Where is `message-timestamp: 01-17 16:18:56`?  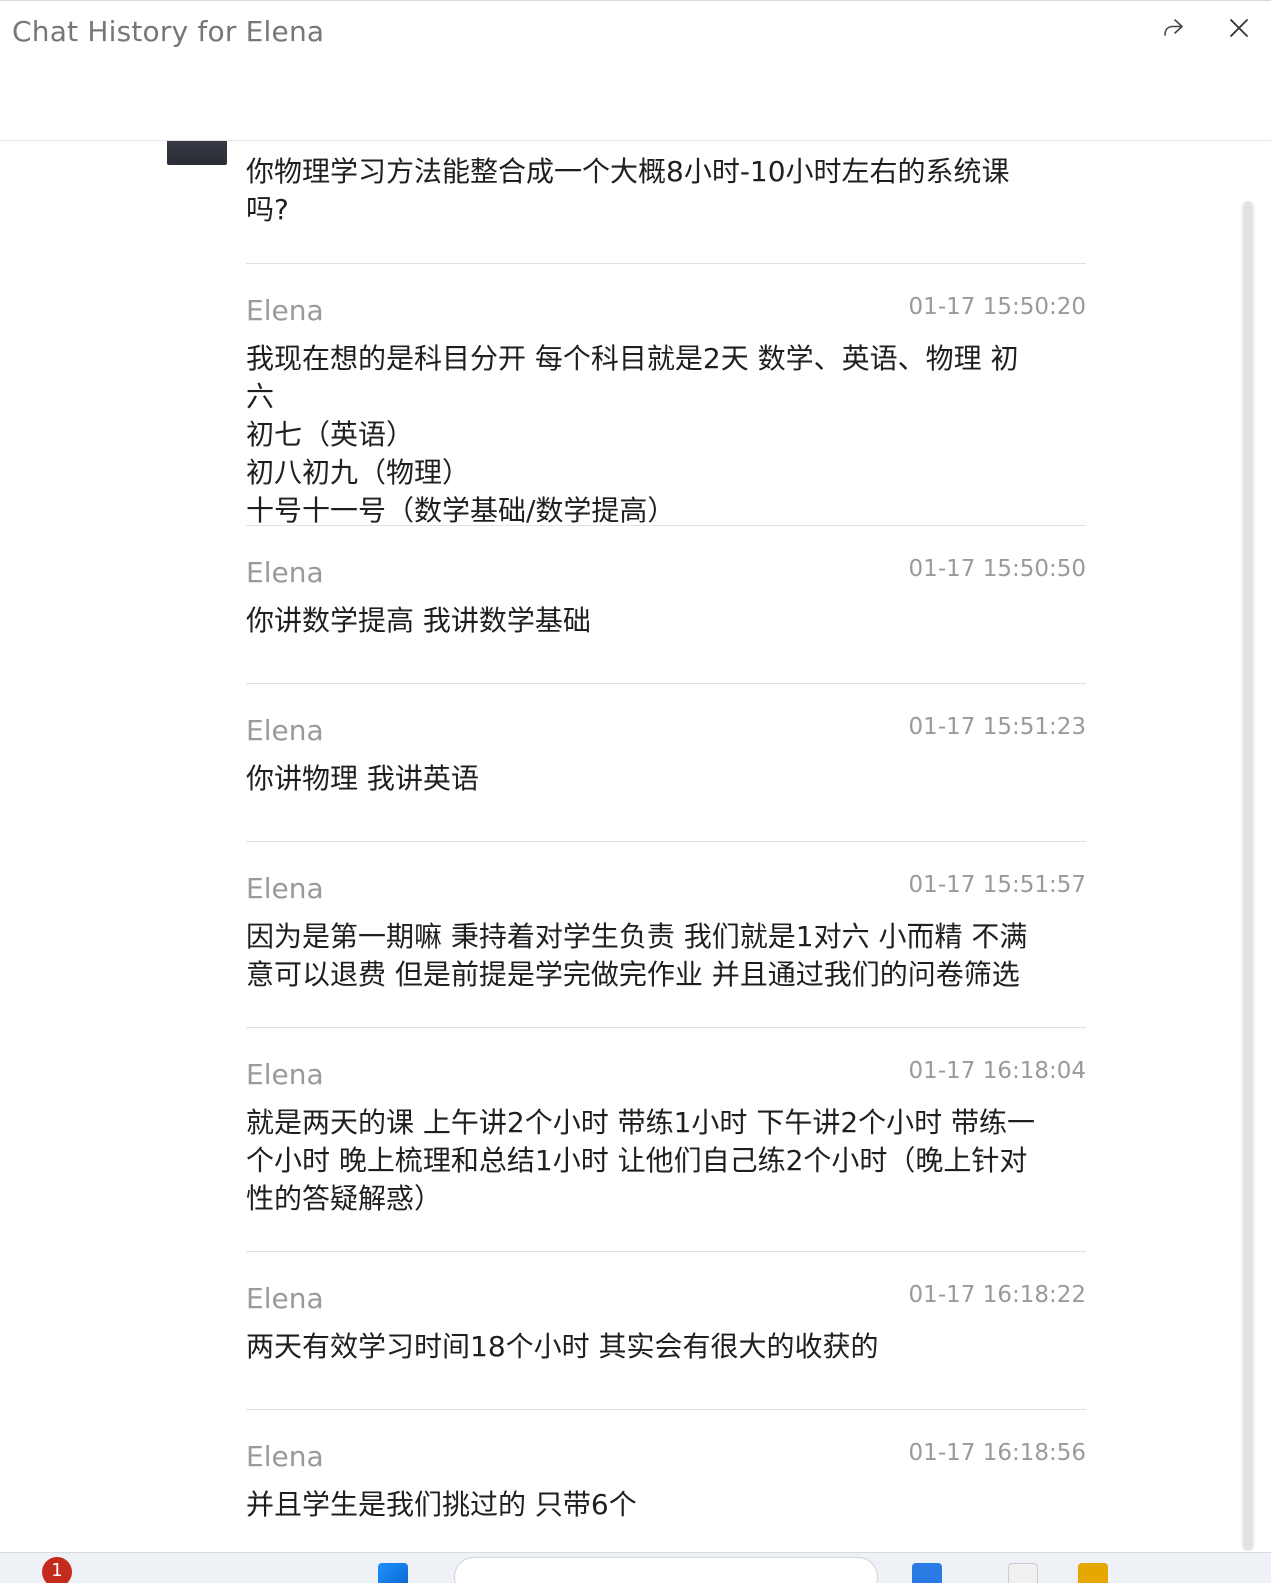 message-timestamp: 01-17 16:18:56 is located at coordinates (997, 1453).